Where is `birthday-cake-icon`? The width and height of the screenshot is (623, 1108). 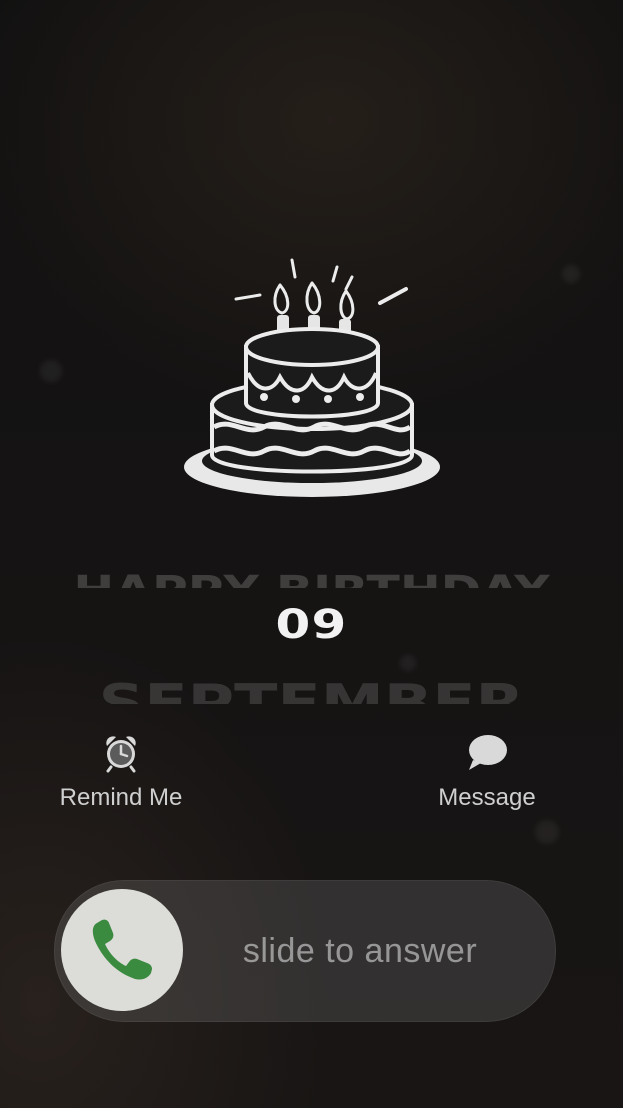 birthday-cake-icon is located at coordinates (312, 377).